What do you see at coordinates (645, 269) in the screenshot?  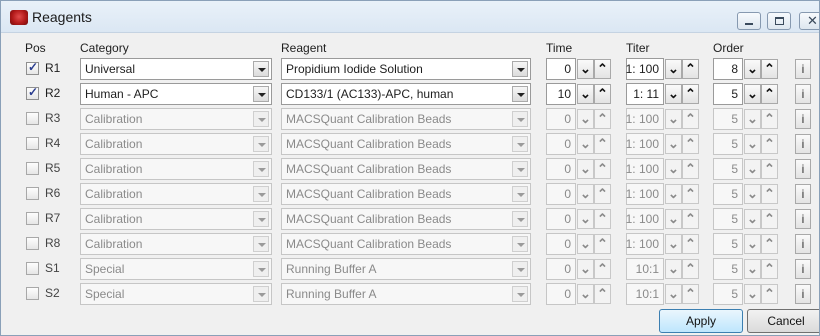 I see `titer-input: 10:1` at bounding box center [645, 269].